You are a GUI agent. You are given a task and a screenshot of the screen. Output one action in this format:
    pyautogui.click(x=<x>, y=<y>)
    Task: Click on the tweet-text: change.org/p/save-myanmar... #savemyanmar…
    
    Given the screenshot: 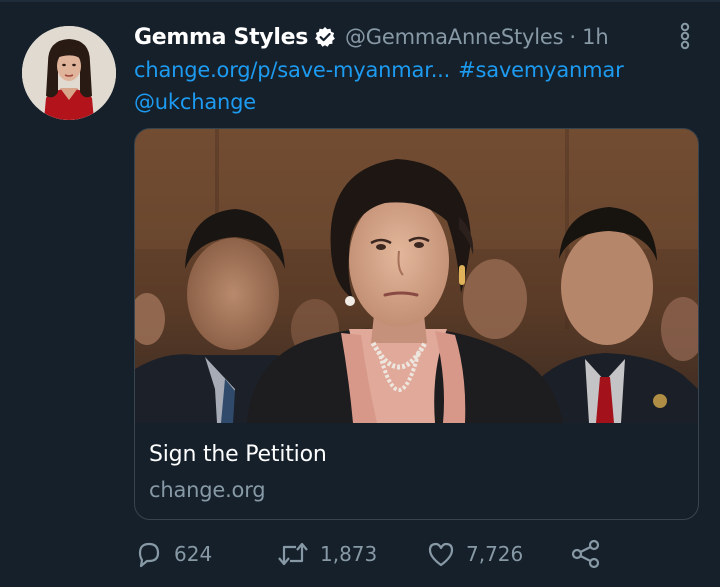 What is the action you would take?
    pyautogui.click(x=414, y=86)
    